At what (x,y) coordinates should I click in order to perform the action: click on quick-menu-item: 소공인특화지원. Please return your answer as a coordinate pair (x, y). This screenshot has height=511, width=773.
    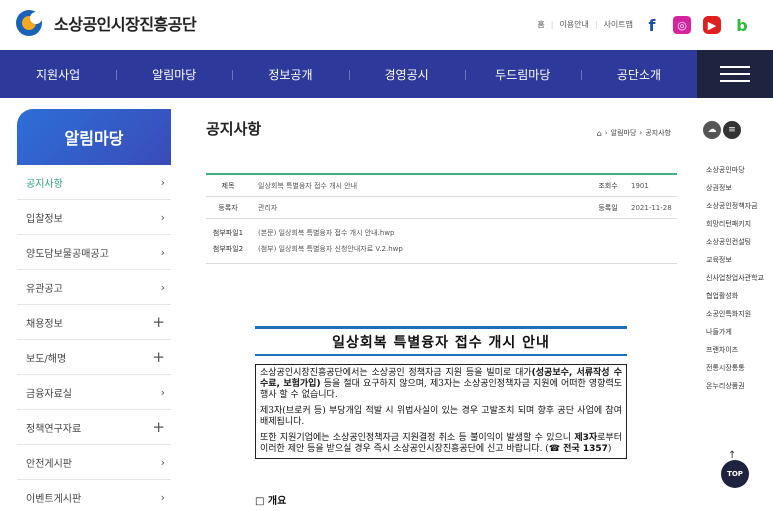
    Looking at the image, I should click on (739, 314).